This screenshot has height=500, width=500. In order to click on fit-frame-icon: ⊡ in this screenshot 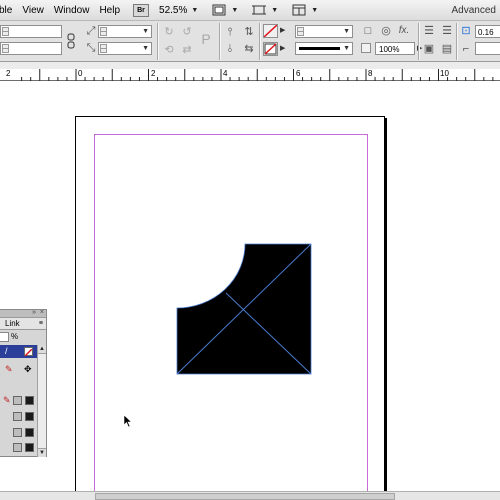, I will do `click(466, 31)`.